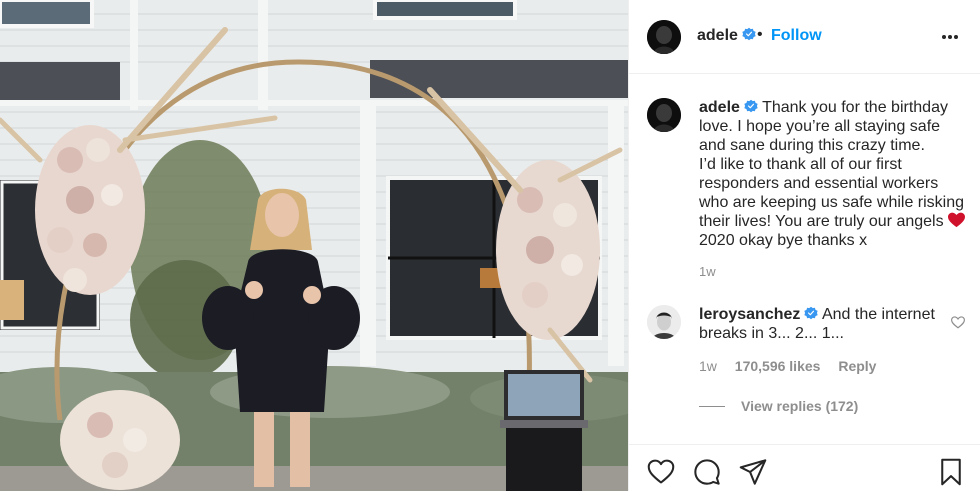 This screenshot has width=980, height=491. Describe the element at coordinates (799, 406) in the screenshot. I see `view-replies-label: View replies (172)` at that location.